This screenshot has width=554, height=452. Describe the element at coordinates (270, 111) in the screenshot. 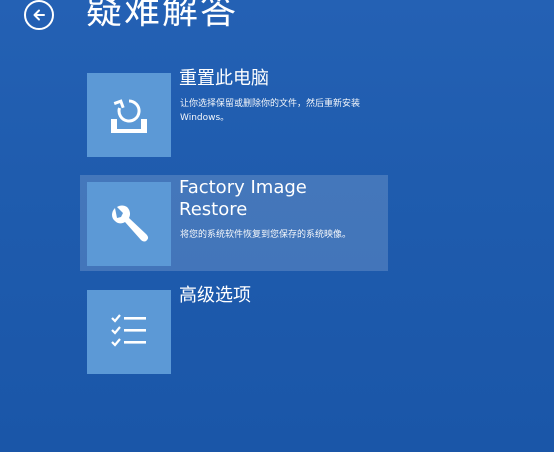

I see `option-description: 让你选择保留或删除你的文件，然后重新安装 Windows。` at that location.